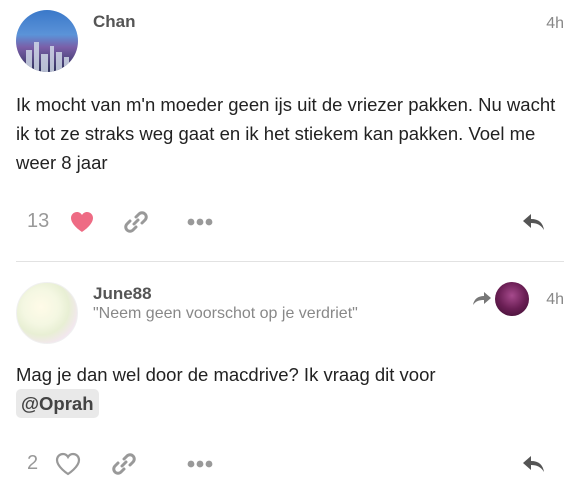 The width and height of the screenshot is (578, 500). I want to click on post-actions: 13, so click(289, 223).